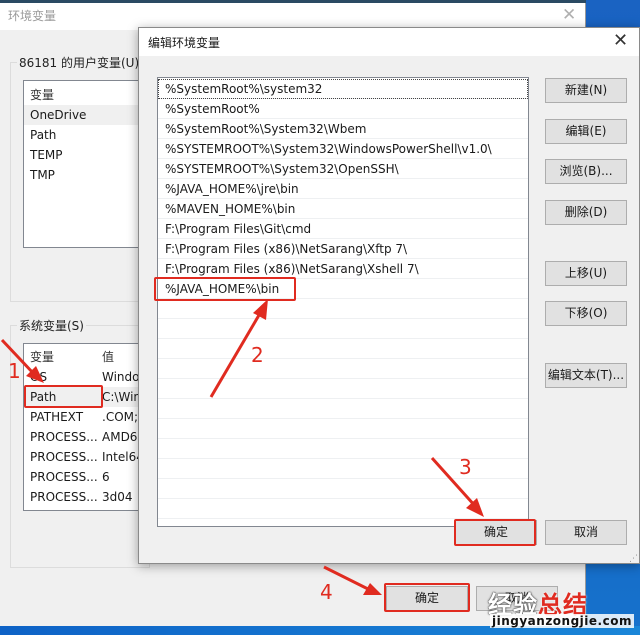  What do you see at coordinates (343, 129) in the screenshot?
I see `path-item: %SystemRoot%\System32\Wbem` at bounding box center [343, 129].